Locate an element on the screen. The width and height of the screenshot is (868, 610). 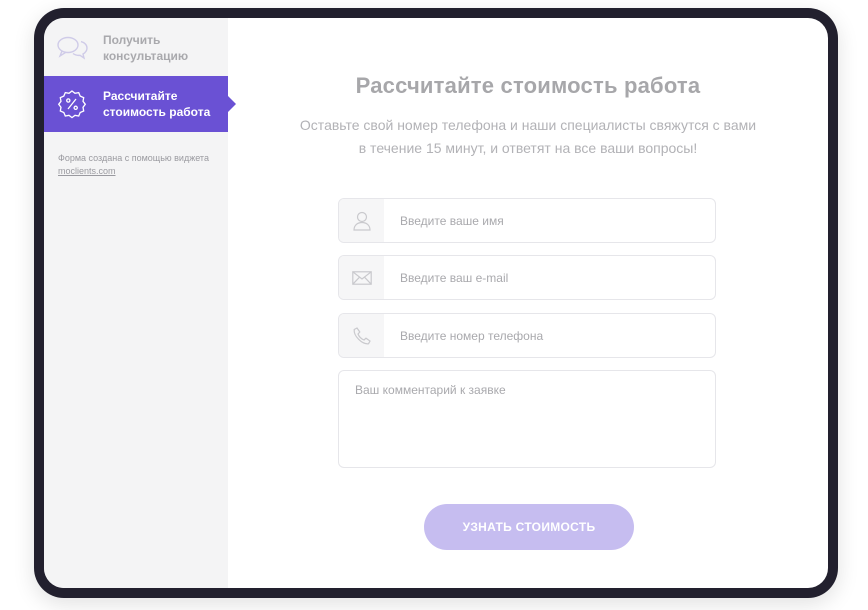
sidebar-item-label: Рассчитайте стоимость работа is located at coordinates (157, 104).